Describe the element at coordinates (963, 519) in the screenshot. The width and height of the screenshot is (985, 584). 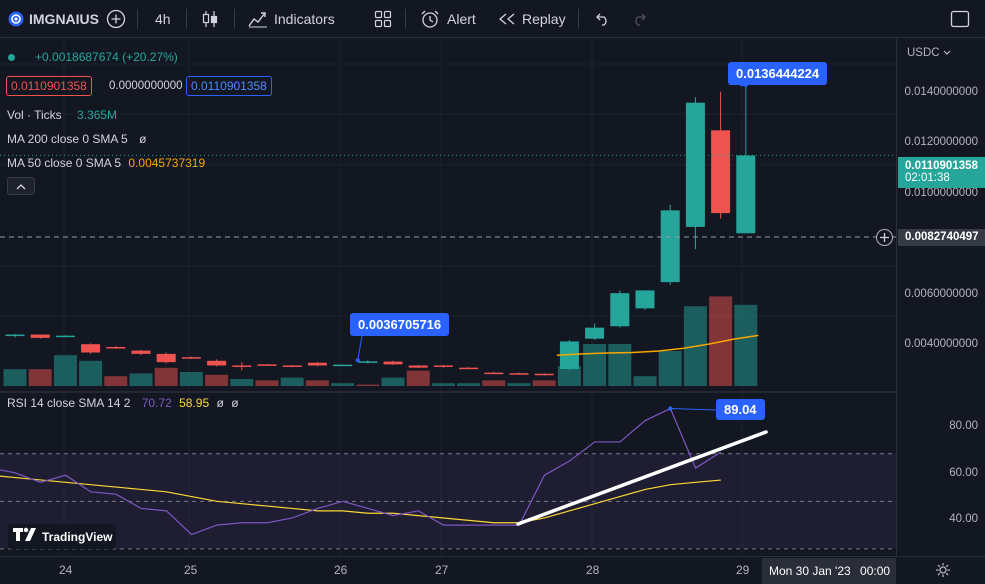
I see `rsi-tick: 40.00` at that location.